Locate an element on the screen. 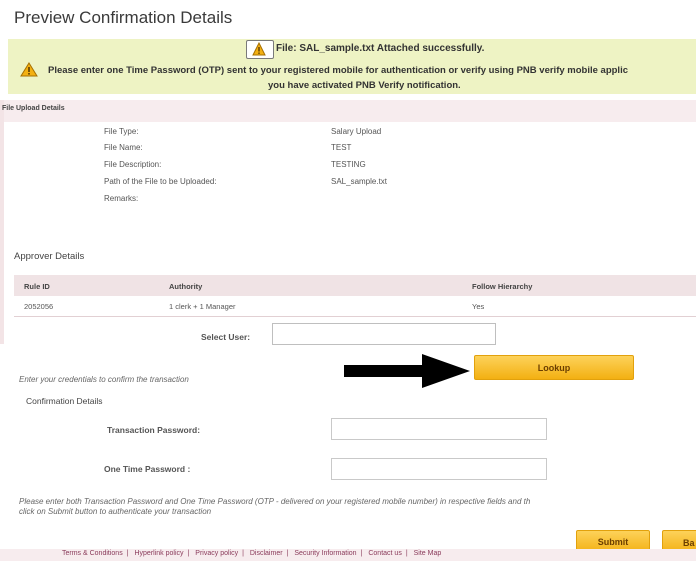  file-path-value: SAL_sample.txt is located at coordinates (359, 181).